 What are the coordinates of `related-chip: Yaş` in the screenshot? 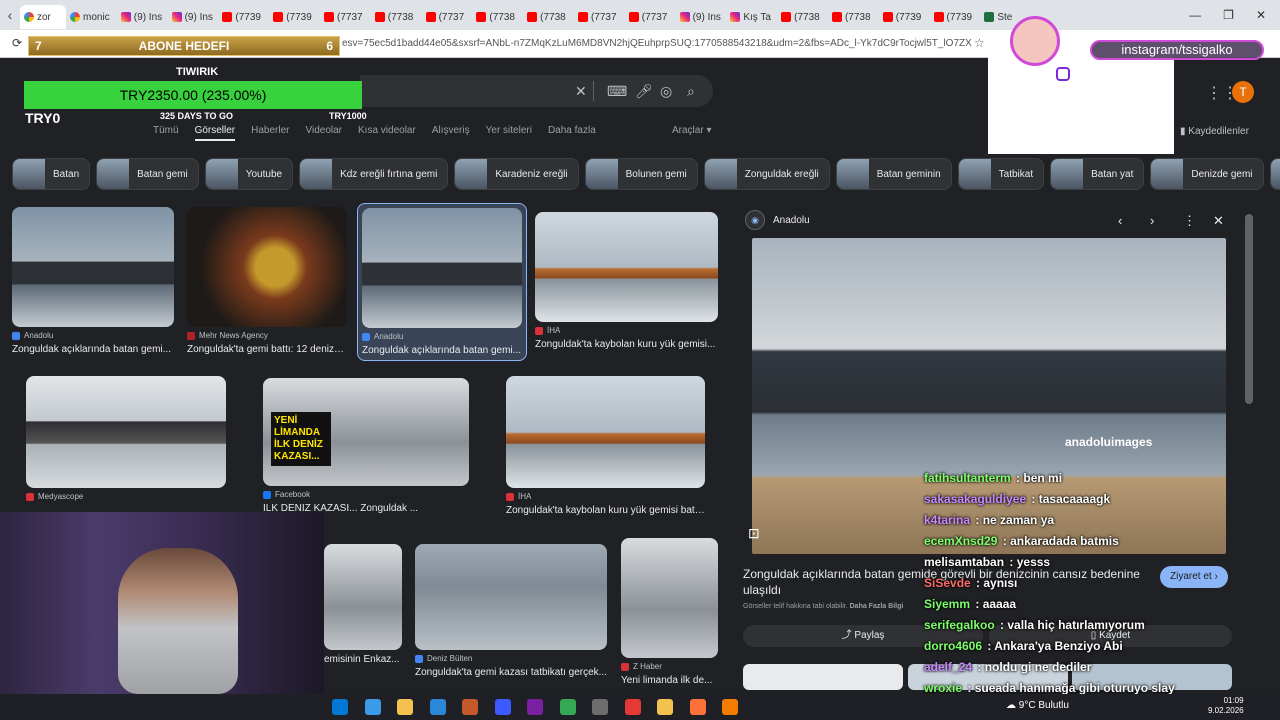 It's located at (1274, 174).